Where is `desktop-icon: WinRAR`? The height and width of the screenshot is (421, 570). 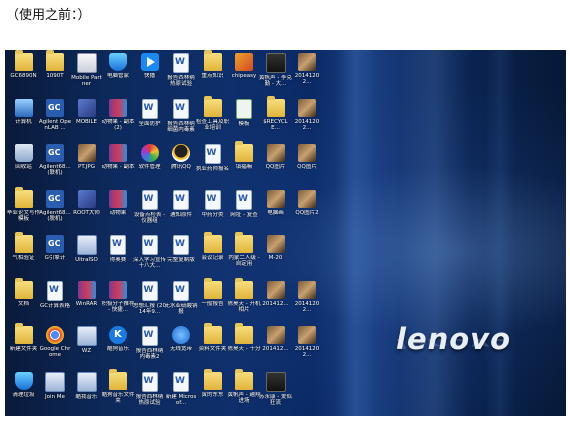 desktop-icon: WinRAR is located at coordinates (86, 301).